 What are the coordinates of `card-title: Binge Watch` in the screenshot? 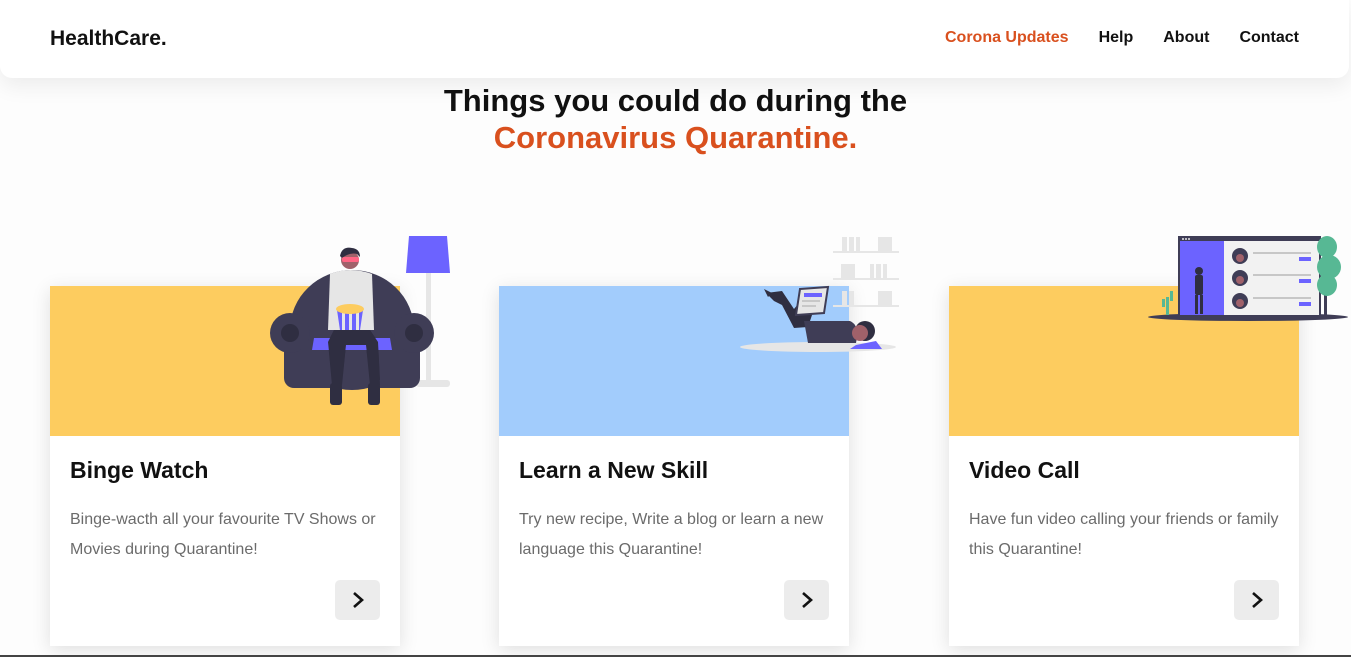 It's located at (139, 470).